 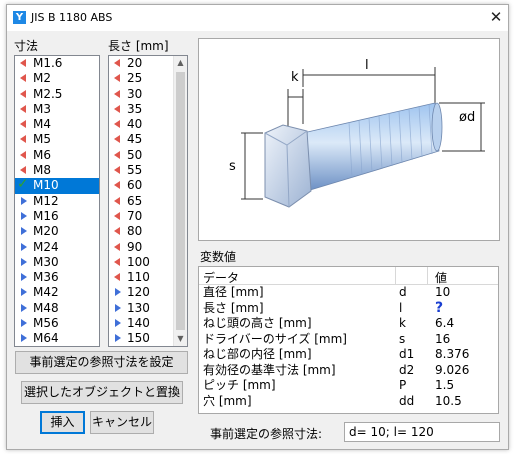 I want to click on cell-value: 10, so click(x=443, y=292).